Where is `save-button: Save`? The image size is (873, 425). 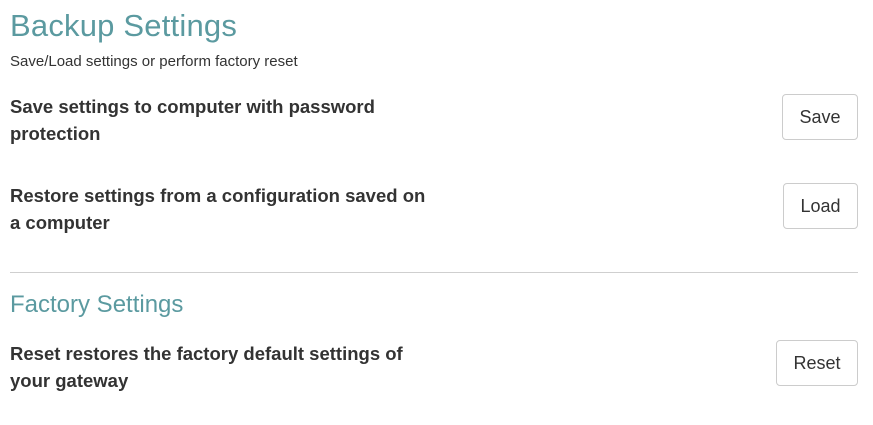
save-button: Save is located at coordinates (820, 117).